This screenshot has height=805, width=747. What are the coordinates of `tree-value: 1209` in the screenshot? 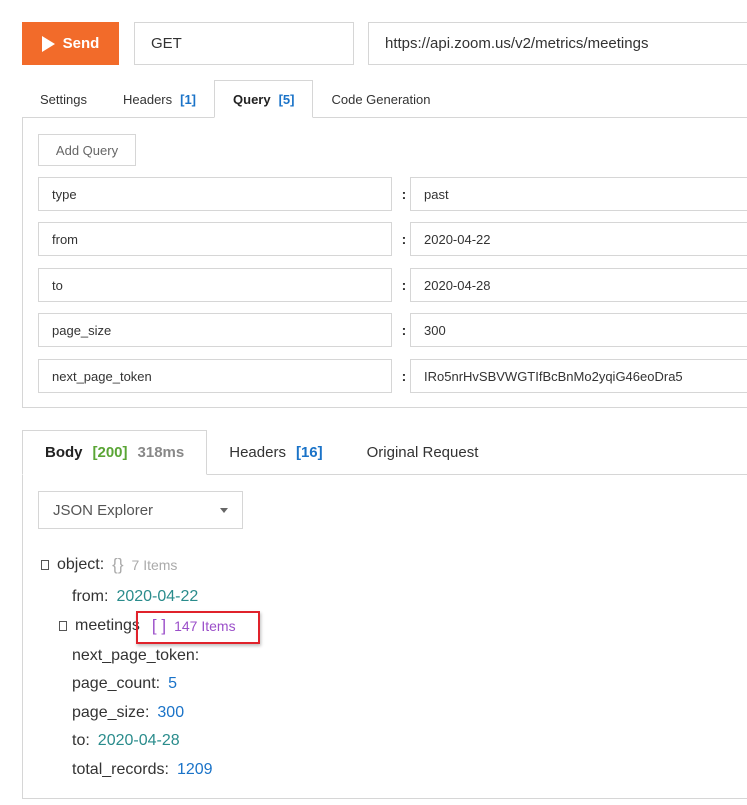 It's located at (194, 769).